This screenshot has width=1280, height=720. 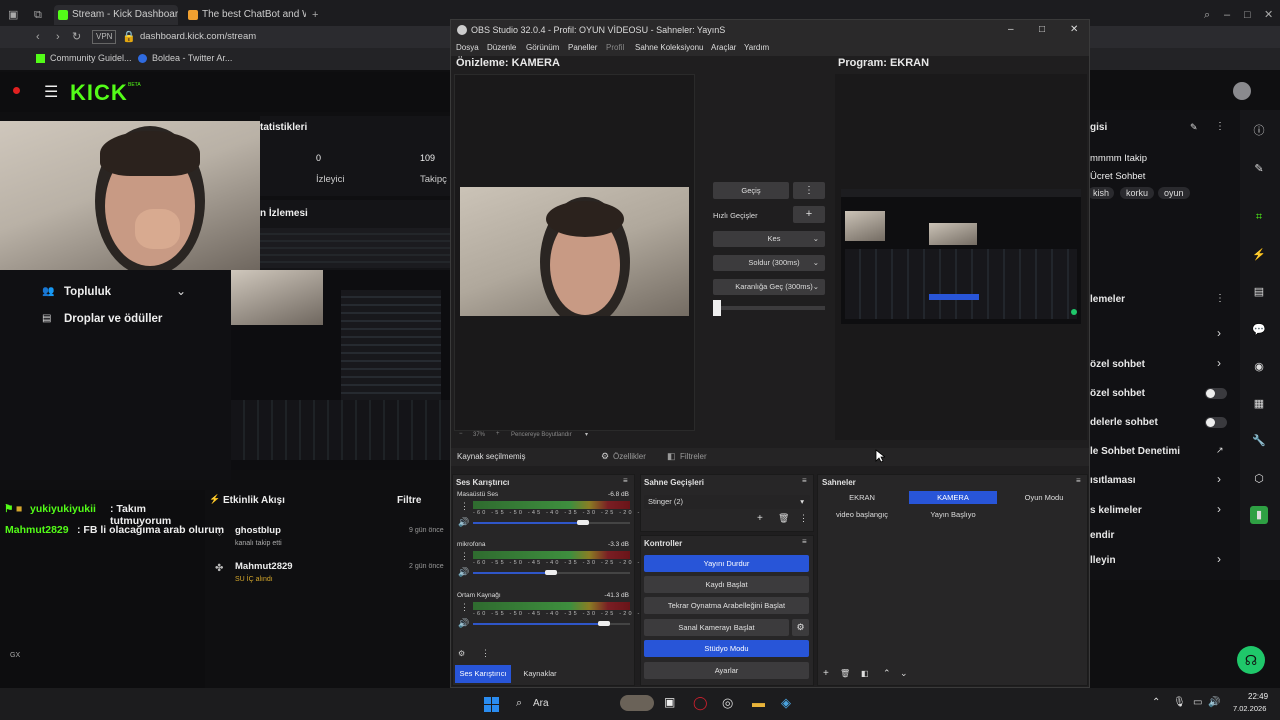 What do you see at coordinates (693, 456) in the screenshot?
I see `filters-button: Filtreler` at bounding box center [693, 456].